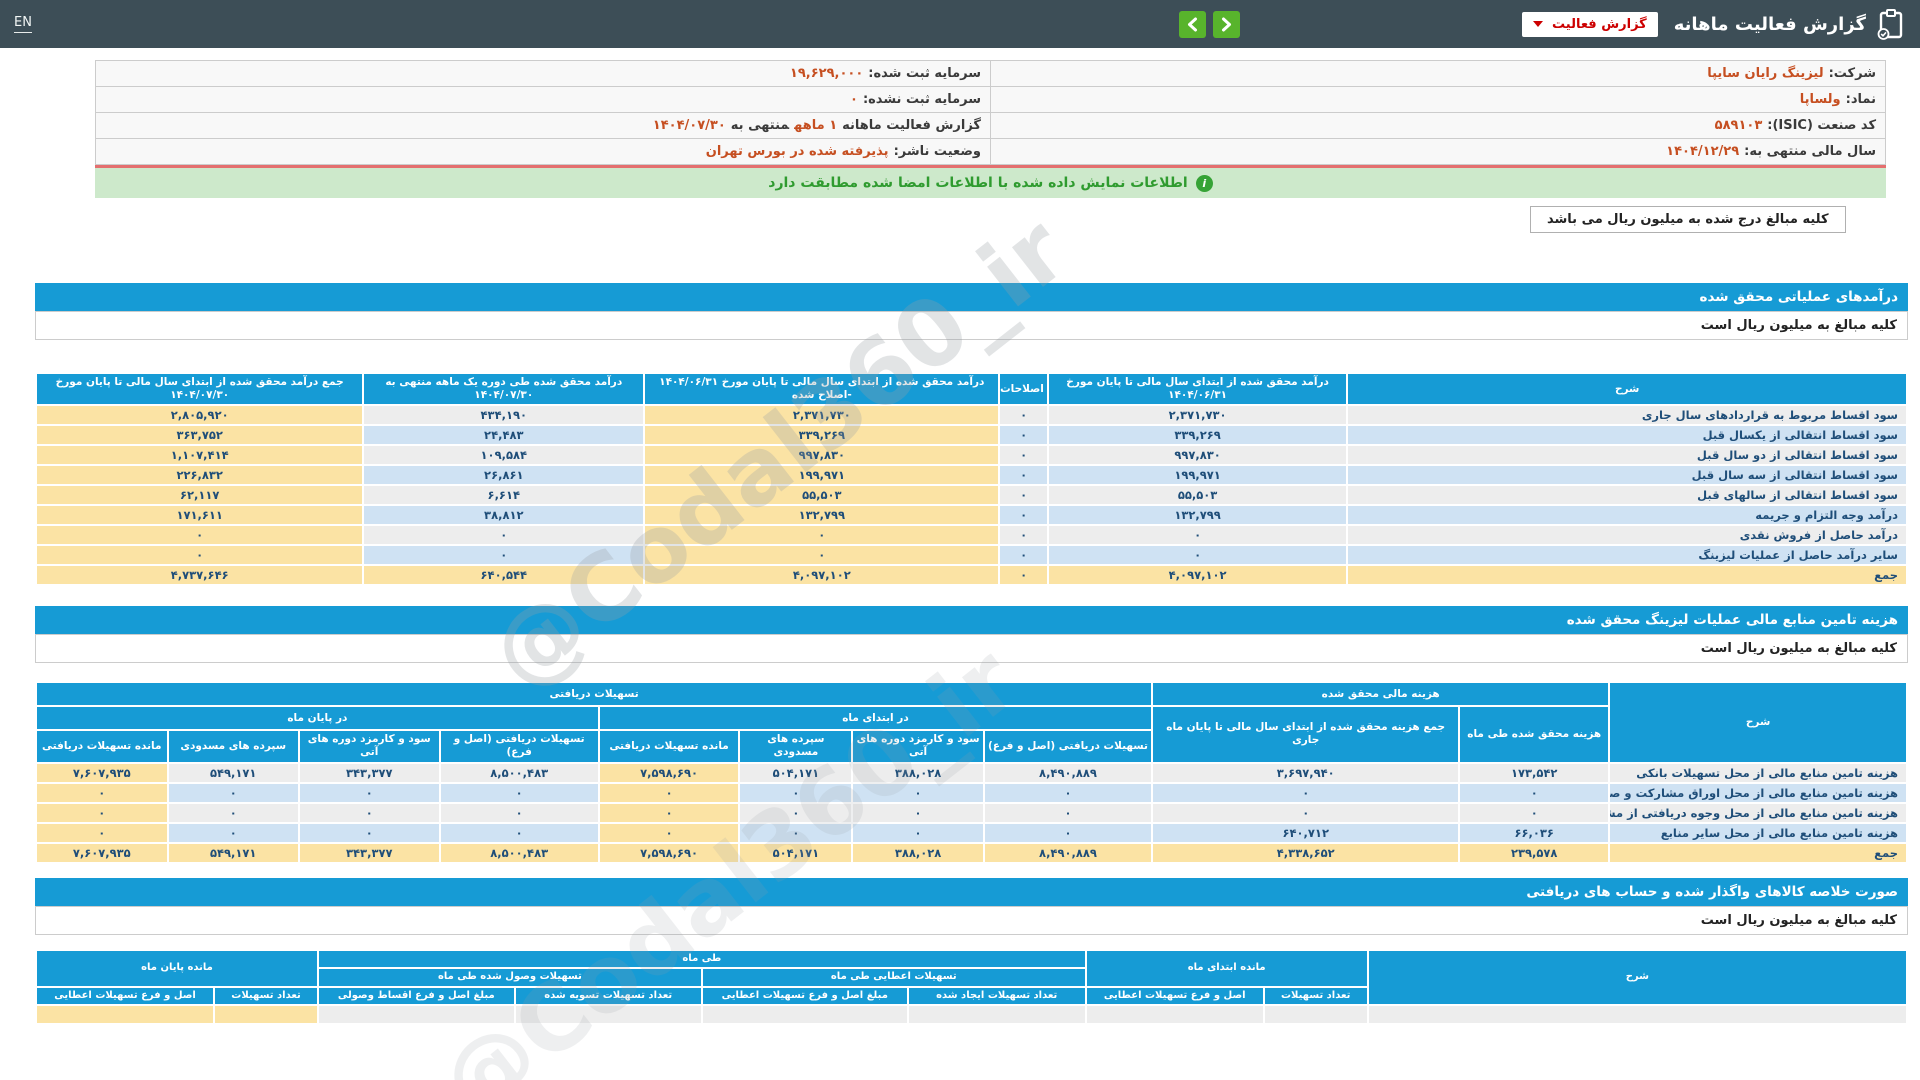  What do you see at coordinates (504, 455) in the screenshot?
I see `value-cell: ۱۰۹,۵۸۴` at bounding box center [504, 455].